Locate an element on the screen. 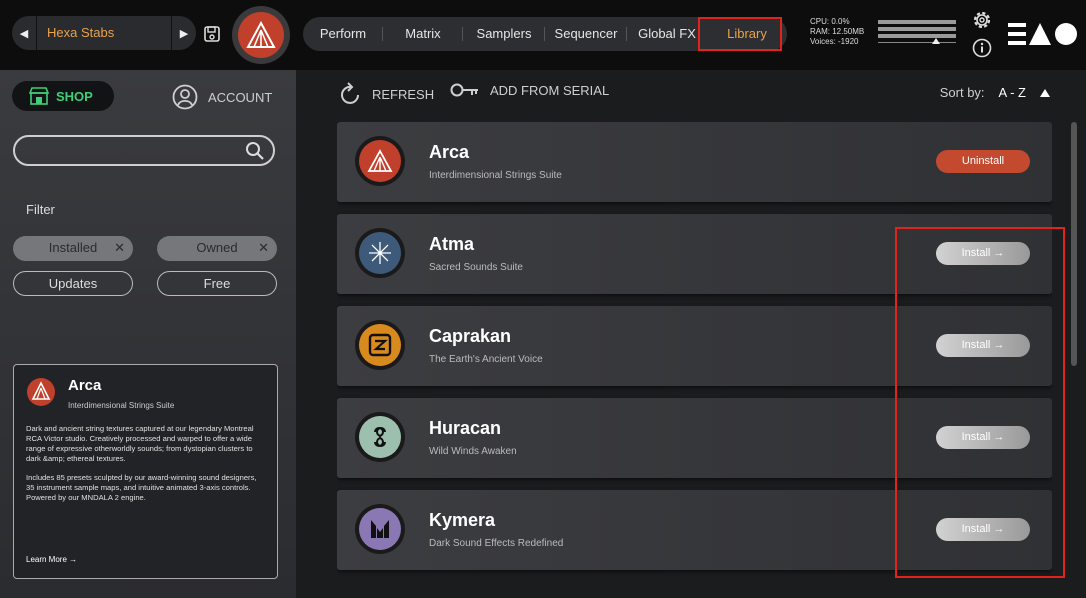  tab-matrix: Matrix is located at coordinates (423, 34).